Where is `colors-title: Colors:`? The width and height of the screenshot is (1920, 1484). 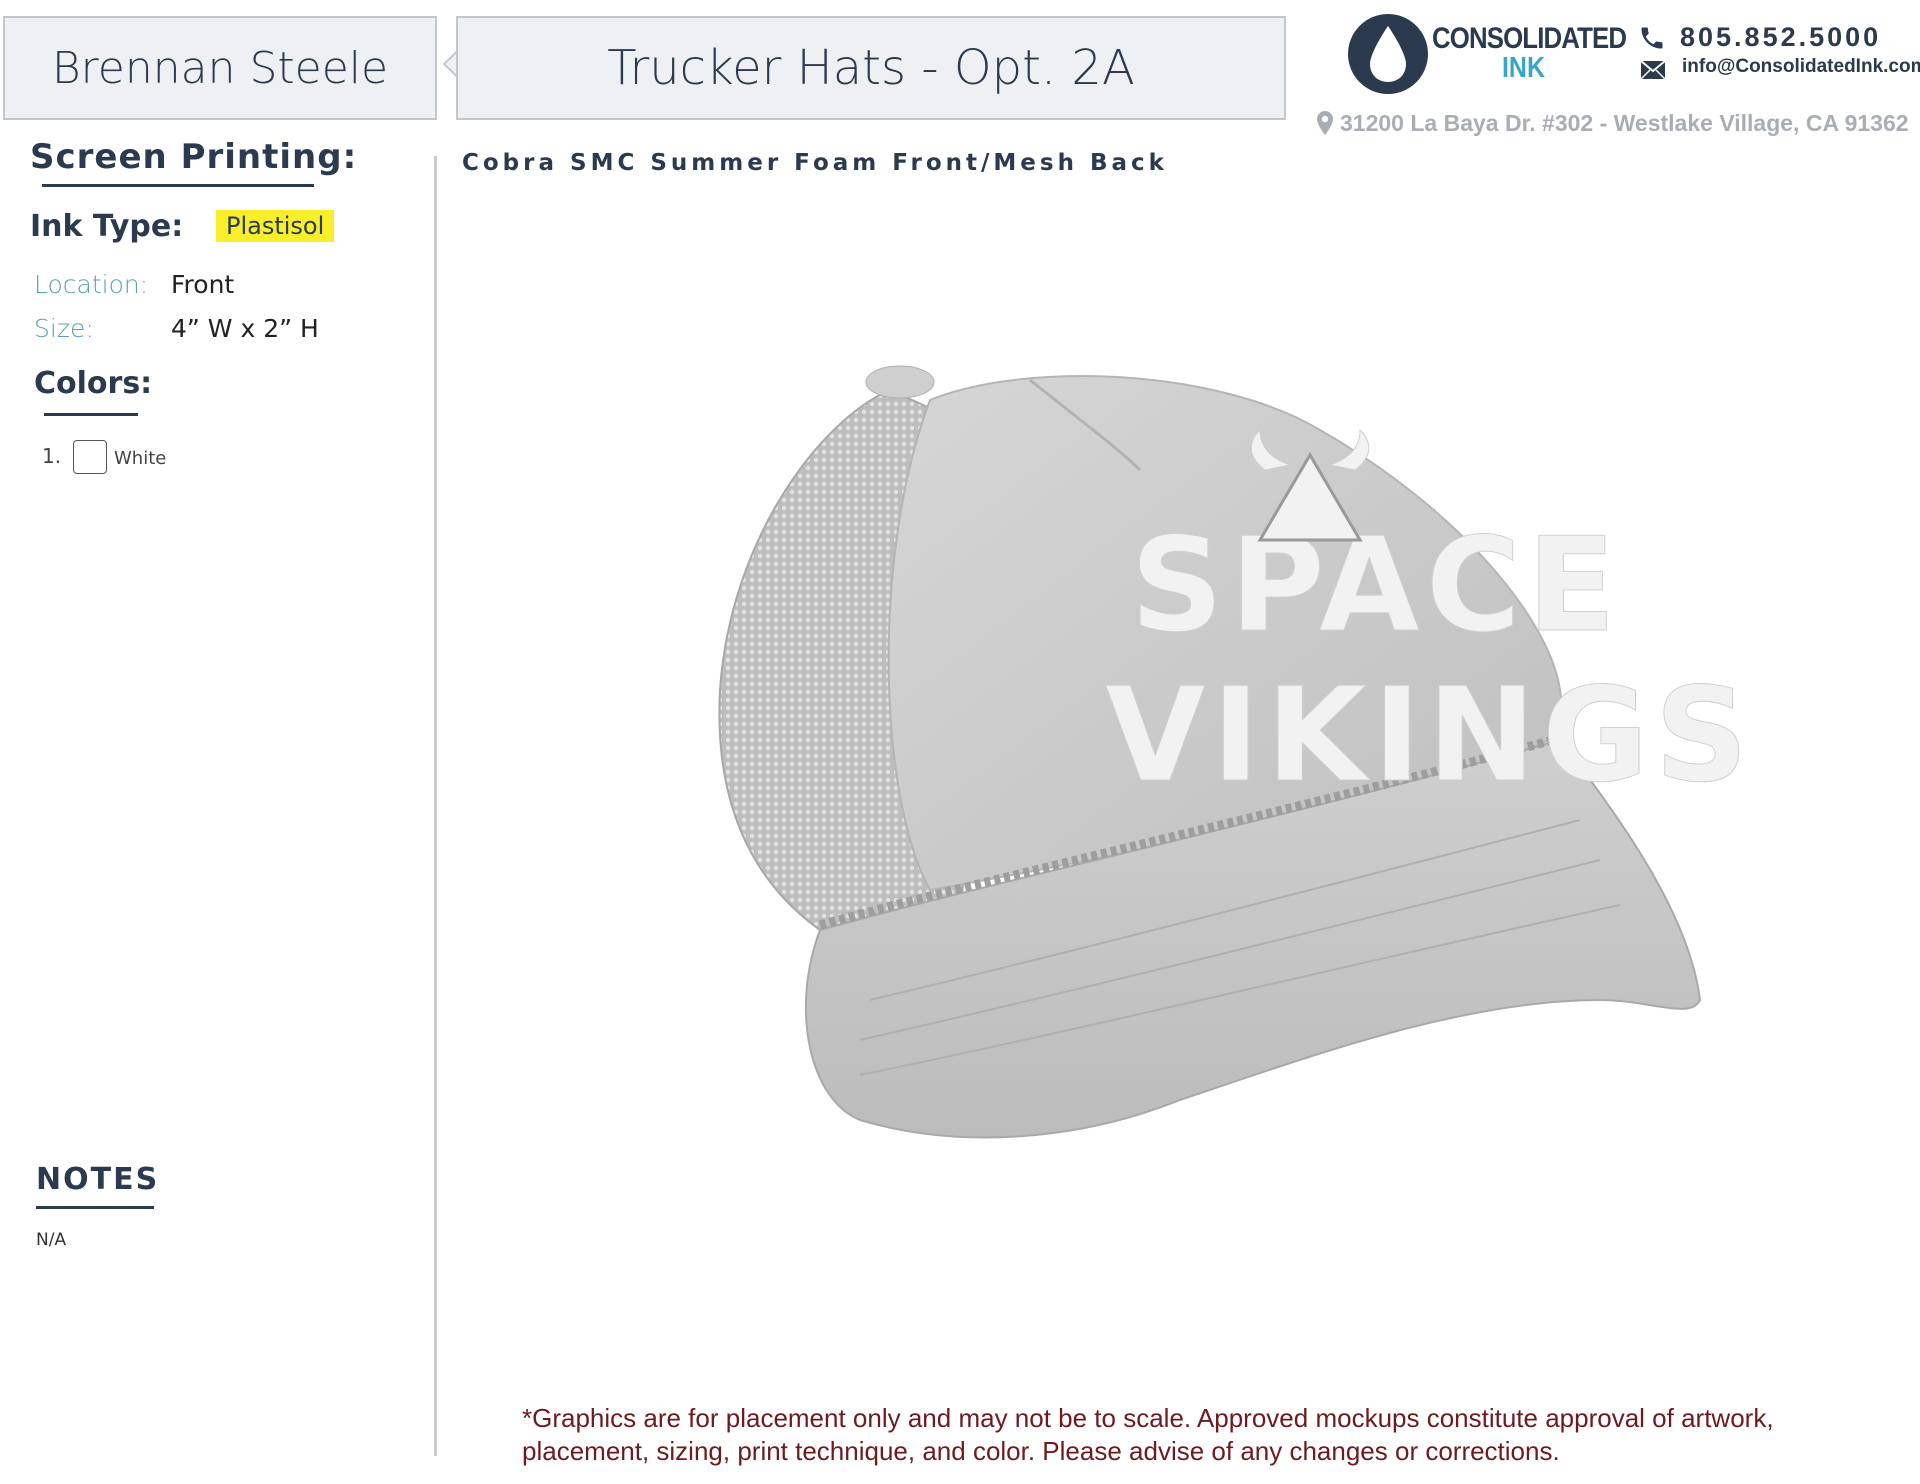 colors-title: Colors: is located at coordinates (93, 383).